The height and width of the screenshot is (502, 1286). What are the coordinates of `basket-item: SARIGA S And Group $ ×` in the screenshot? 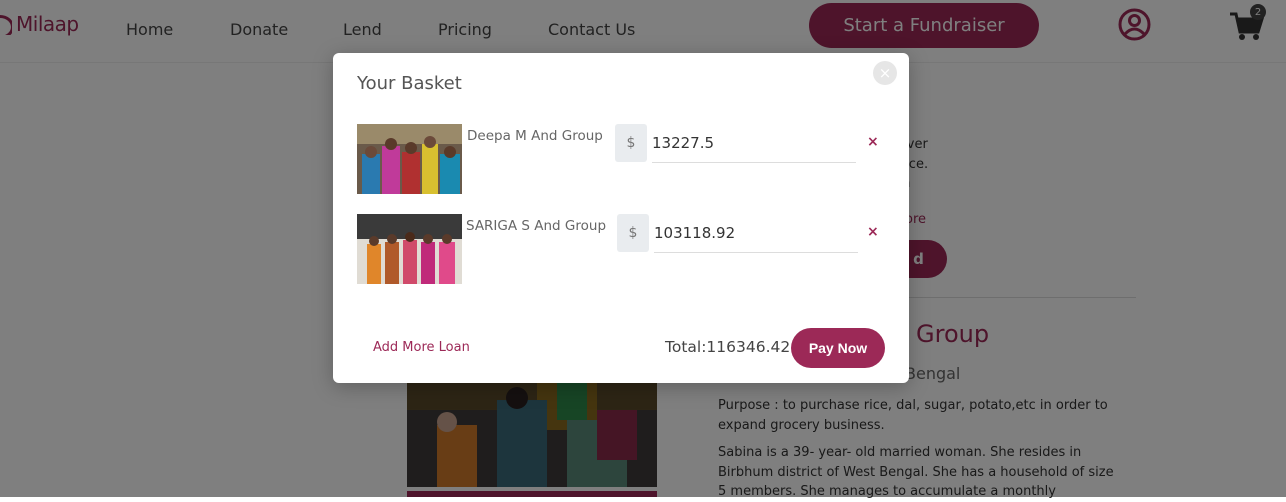 It's located at (622, 249).